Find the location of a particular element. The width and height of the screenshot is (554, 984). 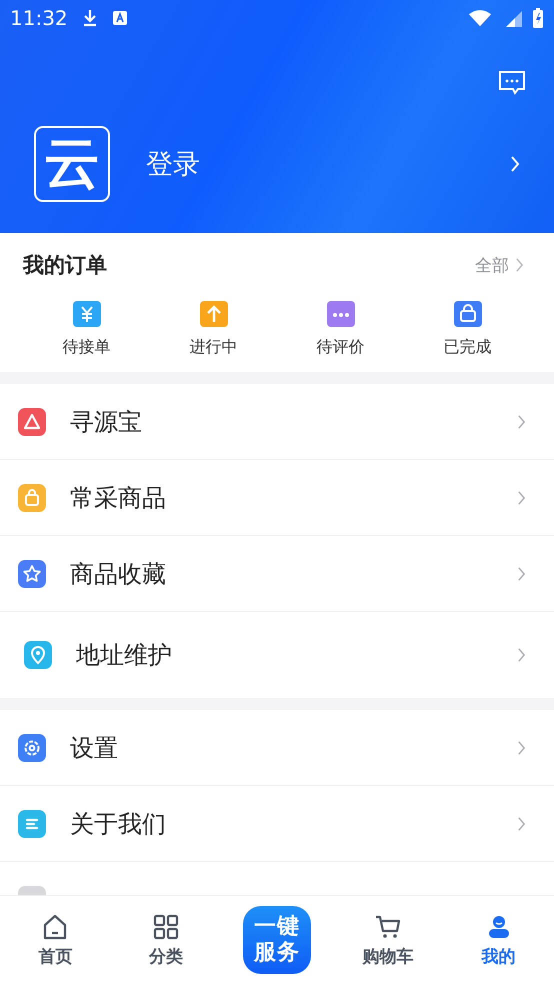

order-status-item: 进行中 is located at coordinates (213, 328).